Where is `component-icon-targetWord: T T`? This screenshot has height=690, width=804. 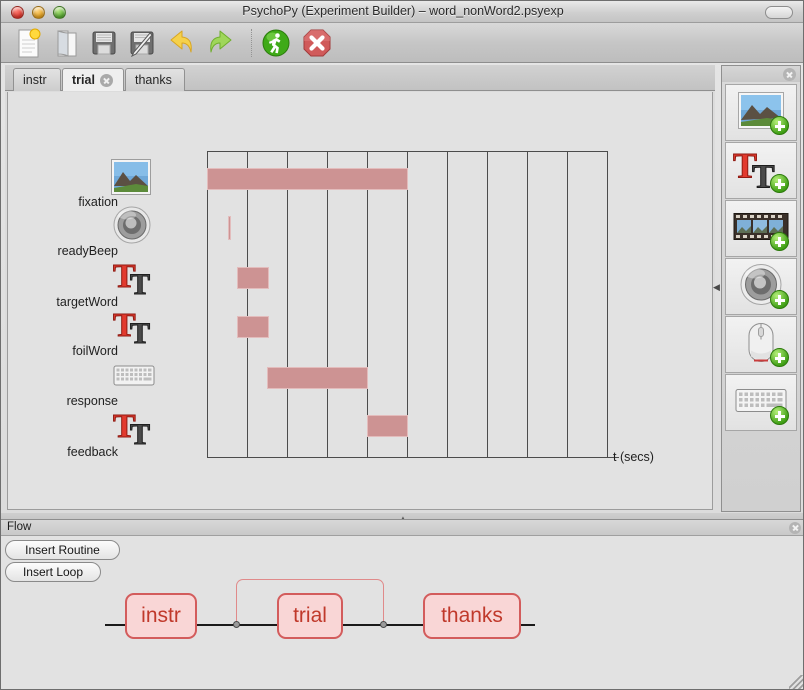
component-icon-targetWord: T T is located at coordinates (135, 279).